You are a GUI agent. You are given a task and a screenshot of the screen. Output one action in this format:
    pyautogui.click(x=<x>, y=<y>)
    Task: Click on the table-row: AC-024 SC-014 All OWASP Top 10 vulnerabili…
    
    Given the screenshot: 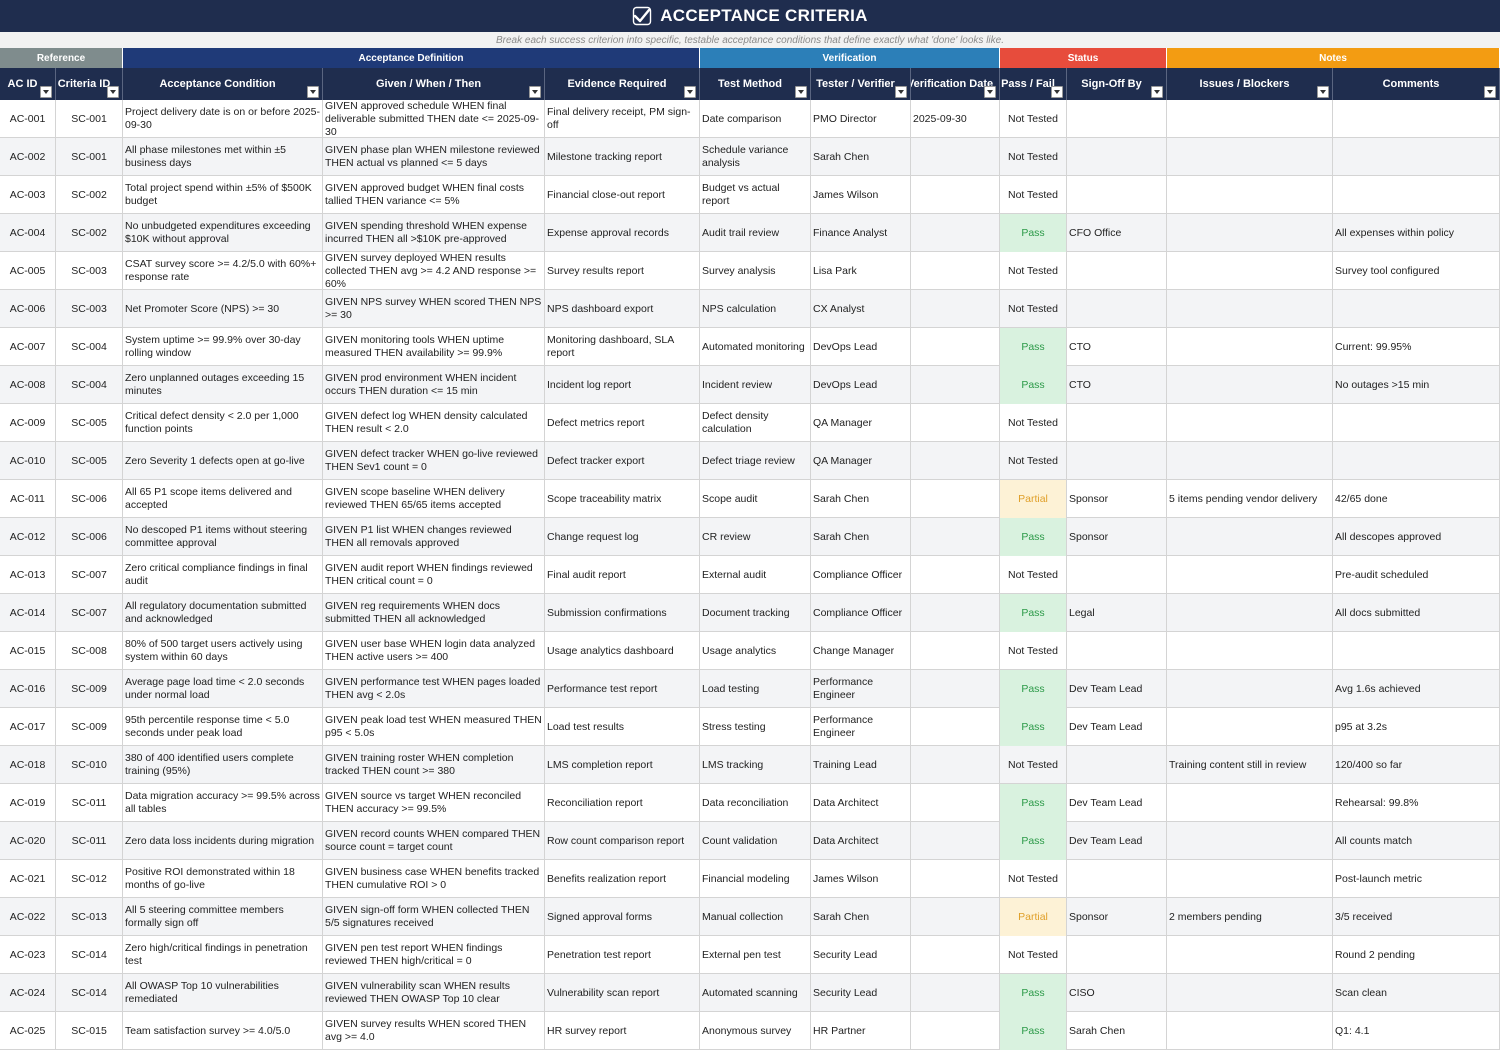 What is the action you would take?
    pyautogui.click(x=750, y=993)
    